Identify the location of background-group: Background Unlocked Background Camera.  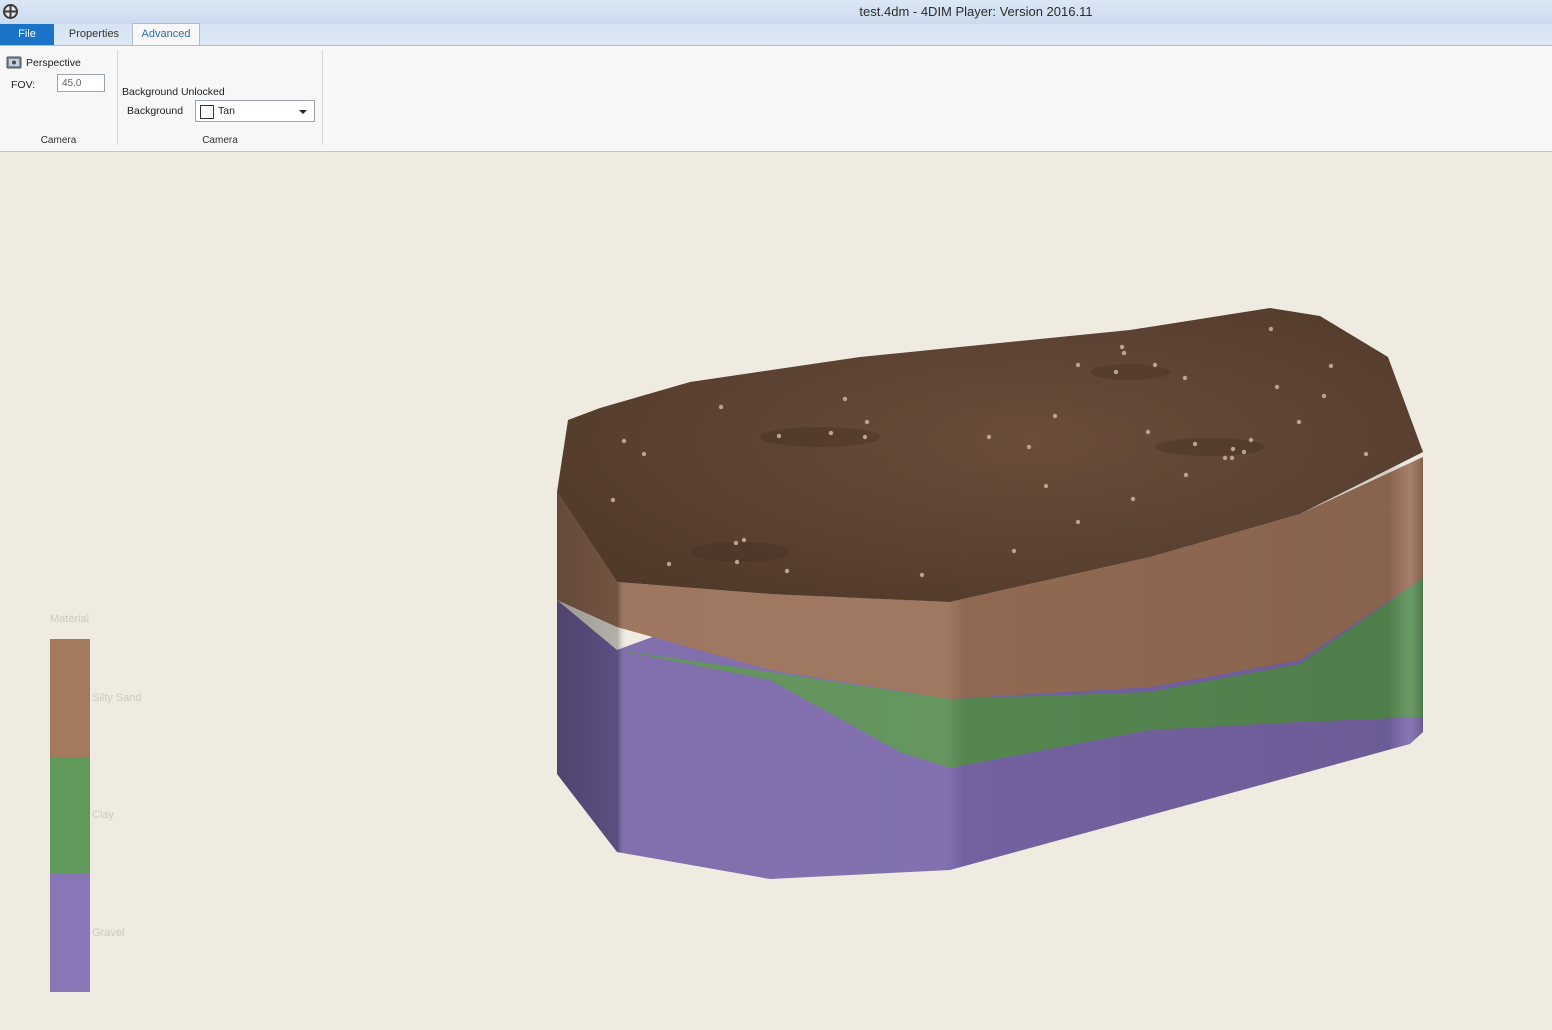
(220, 97).